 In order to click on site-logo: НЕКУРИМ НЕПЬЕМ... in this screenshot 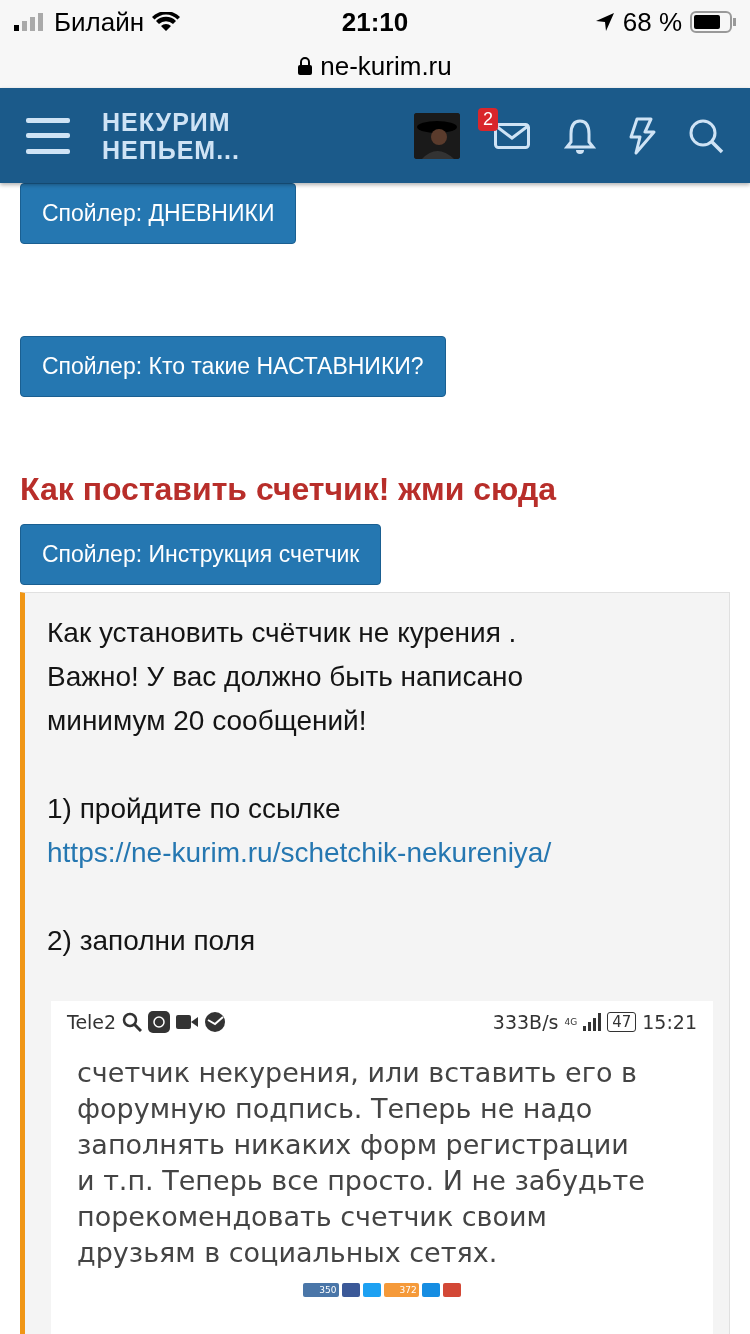, I will do `click(242, 135)`.